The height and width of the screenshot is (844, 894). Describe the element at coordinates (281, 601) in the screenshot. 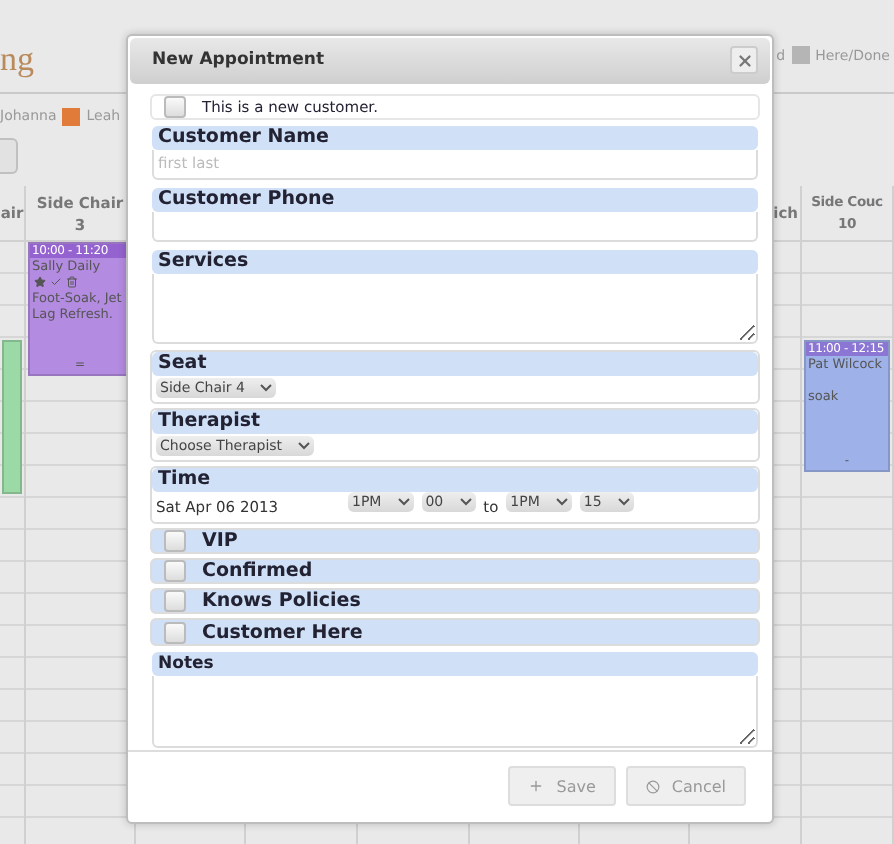

I see `checkbox-label: Knows Policies` at that location.